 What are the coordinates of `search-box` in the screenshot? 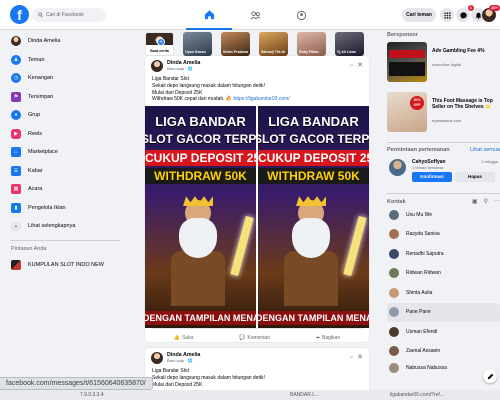 It's located at (69, 15).